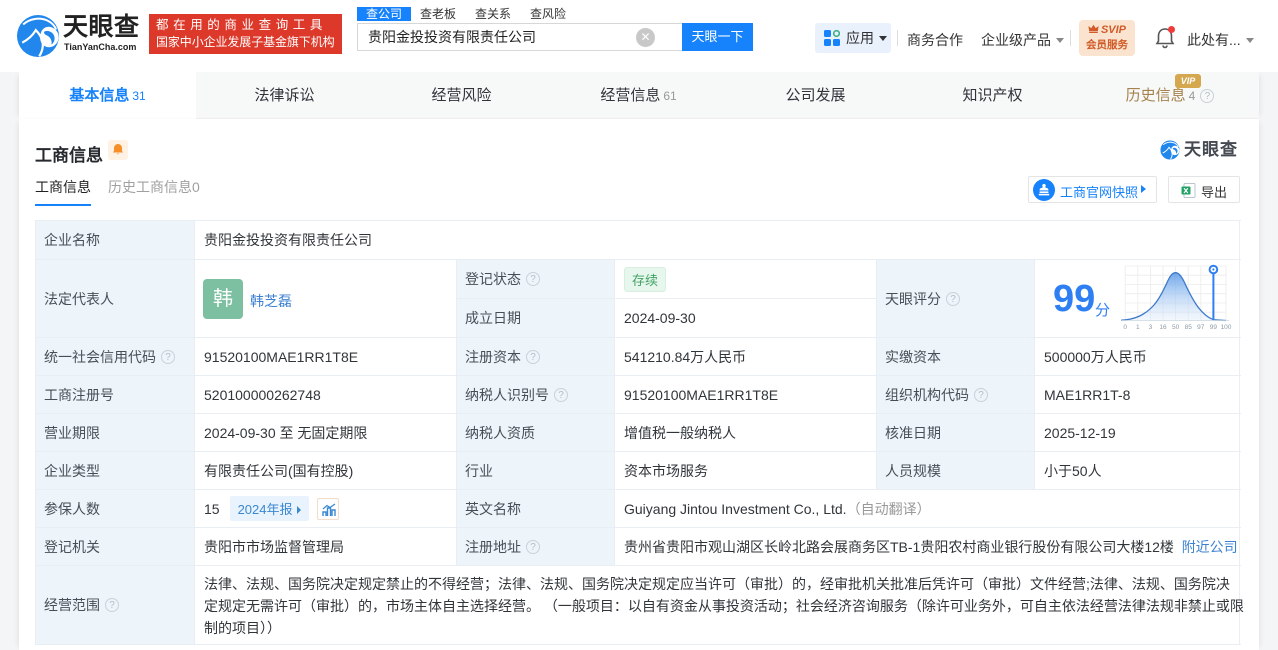 This screenshot has width=1278, height=650. Describe the element at coordinates (1125, 327) in the screenshot. I see `svg-text: 0` at that location.